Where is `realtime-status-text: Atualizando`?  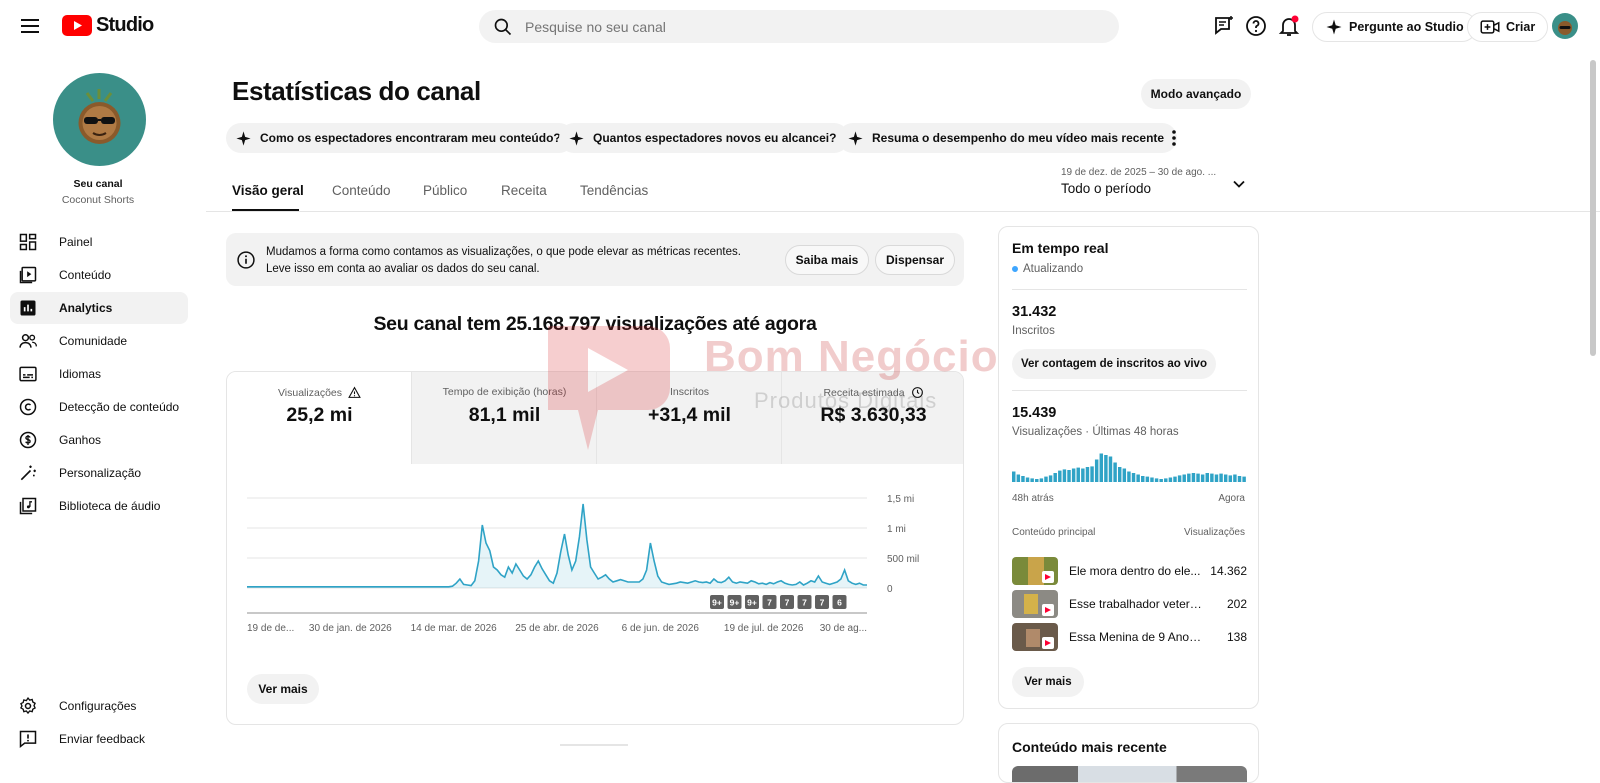
realtime-status-text: Atualizando is located at coordinates (1053, 269).